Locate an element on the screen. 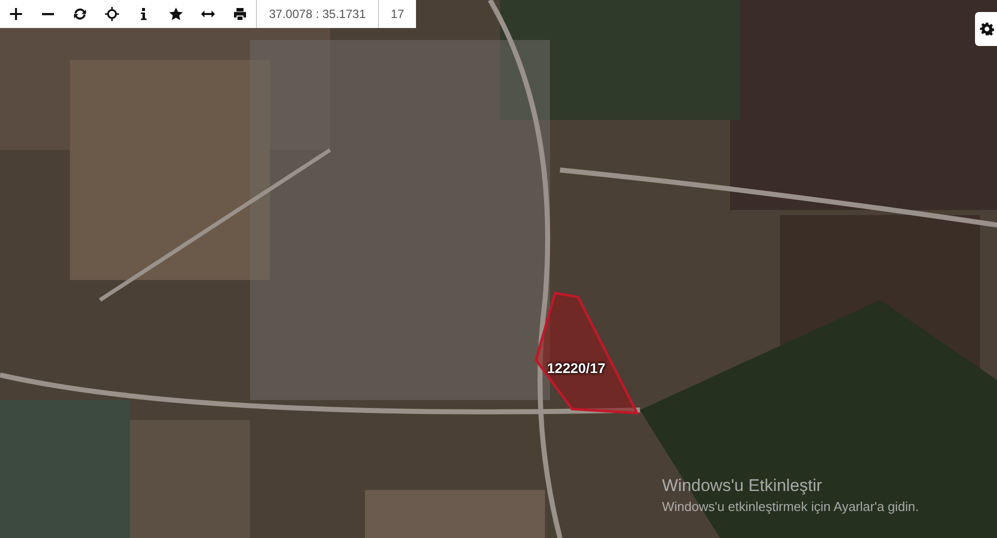 Image resolution: width=997 pixels, height=538 pixels. zoom-in-icon is located at coordinates (16, 14).